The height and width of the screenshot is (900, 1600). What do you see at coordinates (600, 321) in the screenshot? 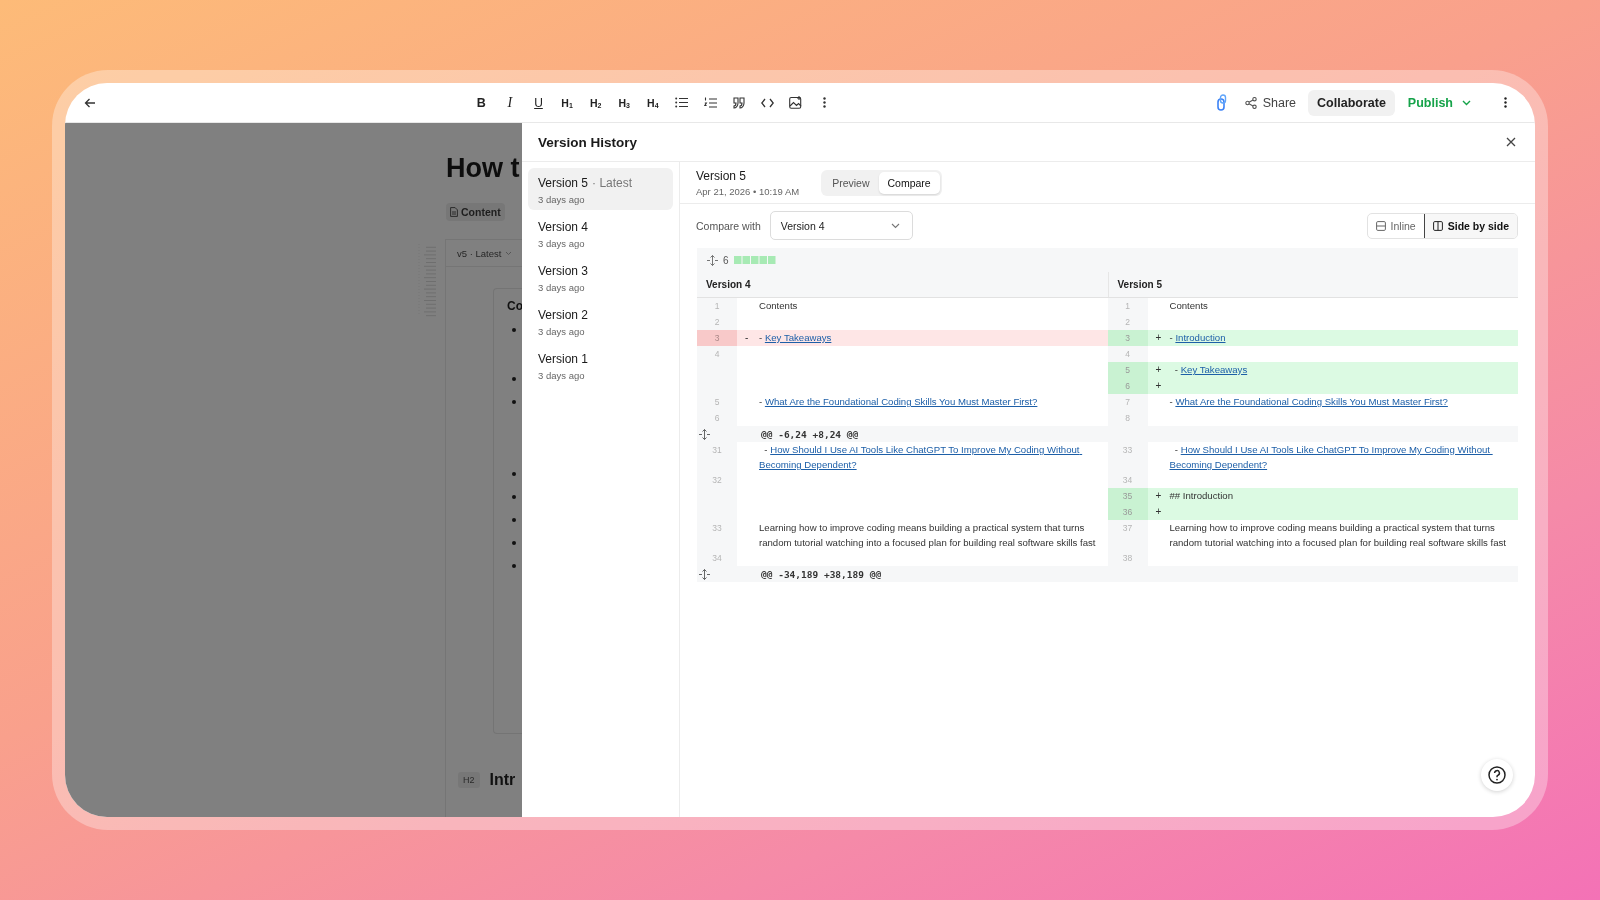
I see `version-item: Version 2 3 days ago` at bounding box center [600, 321].